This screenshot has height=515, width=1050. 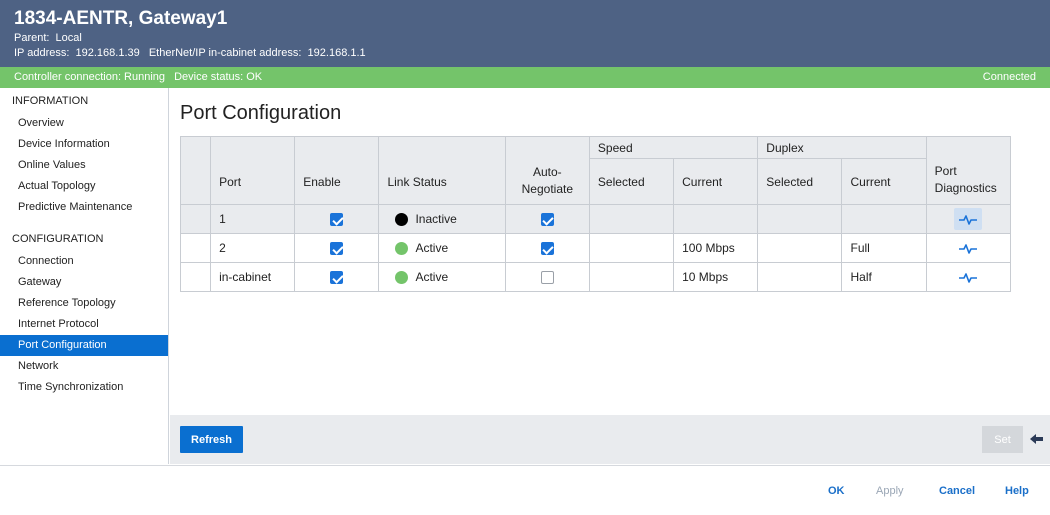 I want to click on apply-button: Apply, so click(x=890, y=491).